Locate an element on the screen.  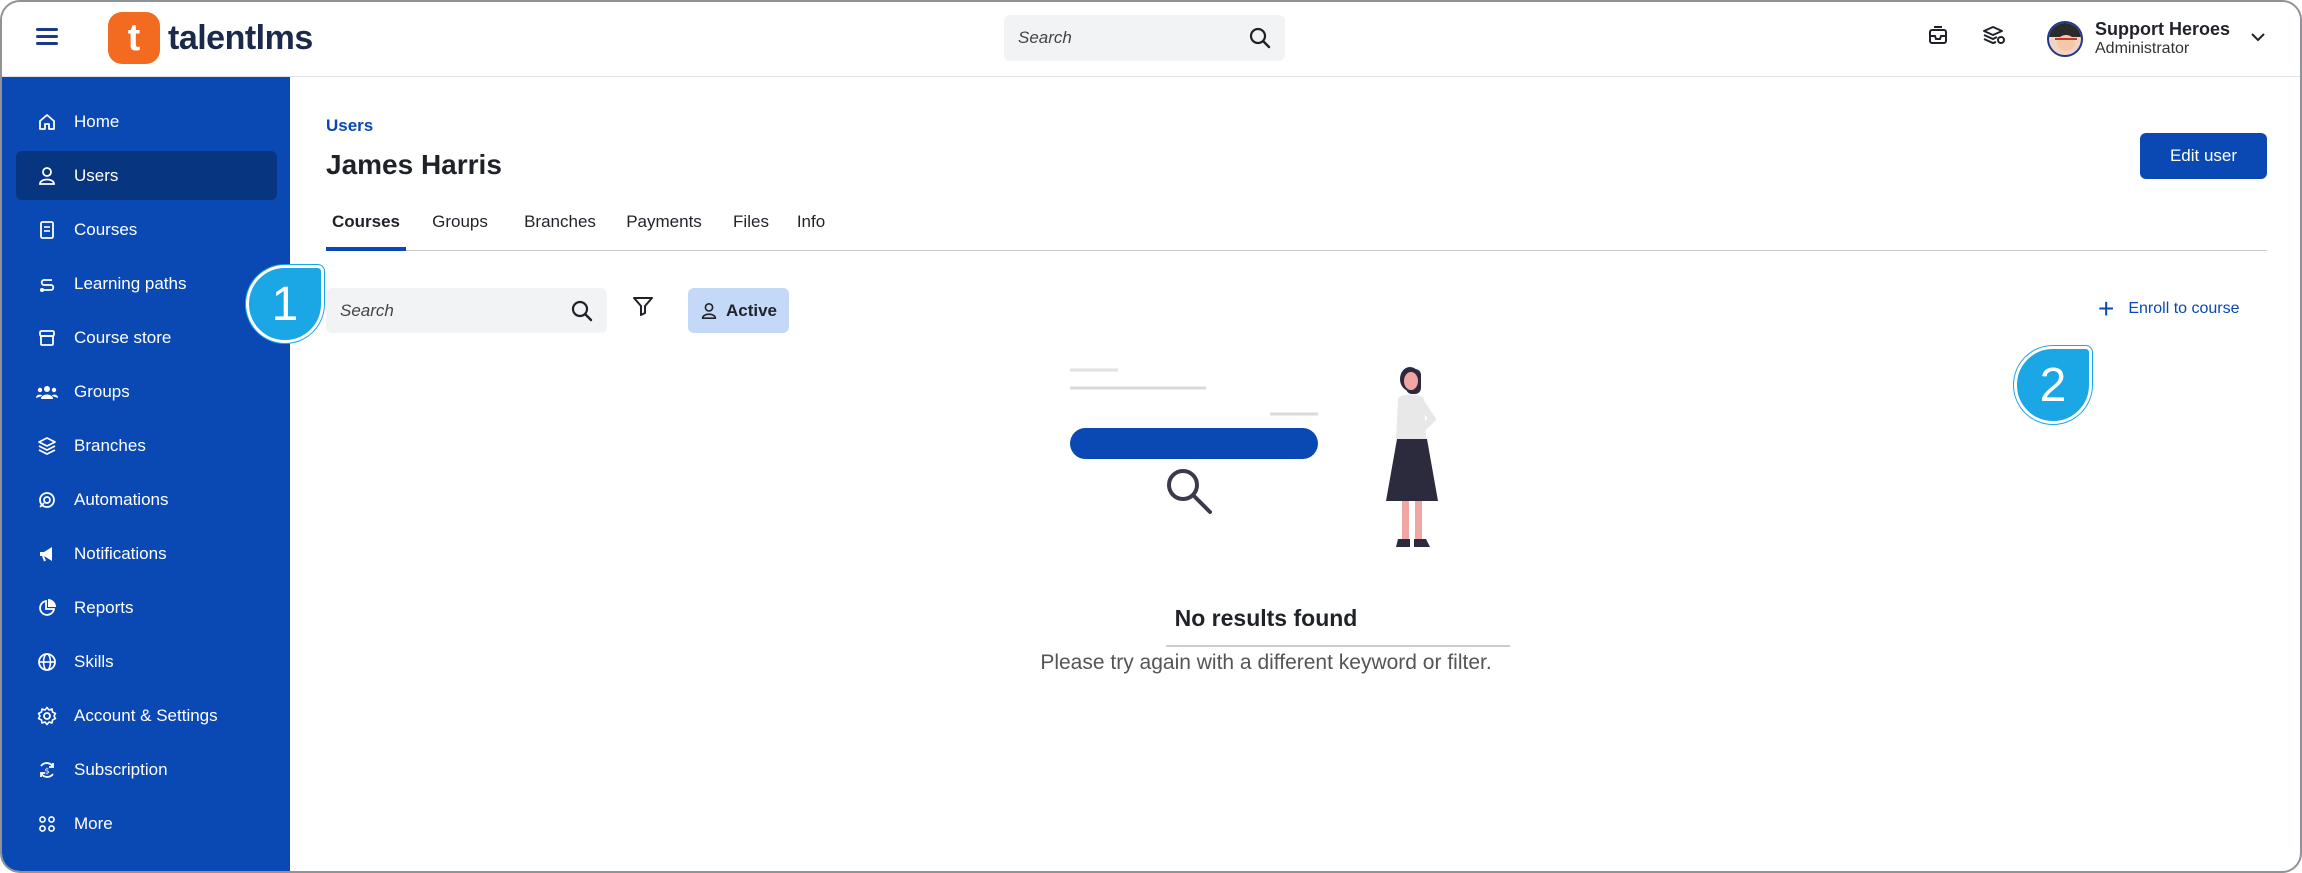
header-search: Search is located at coordinates (1144, 38).